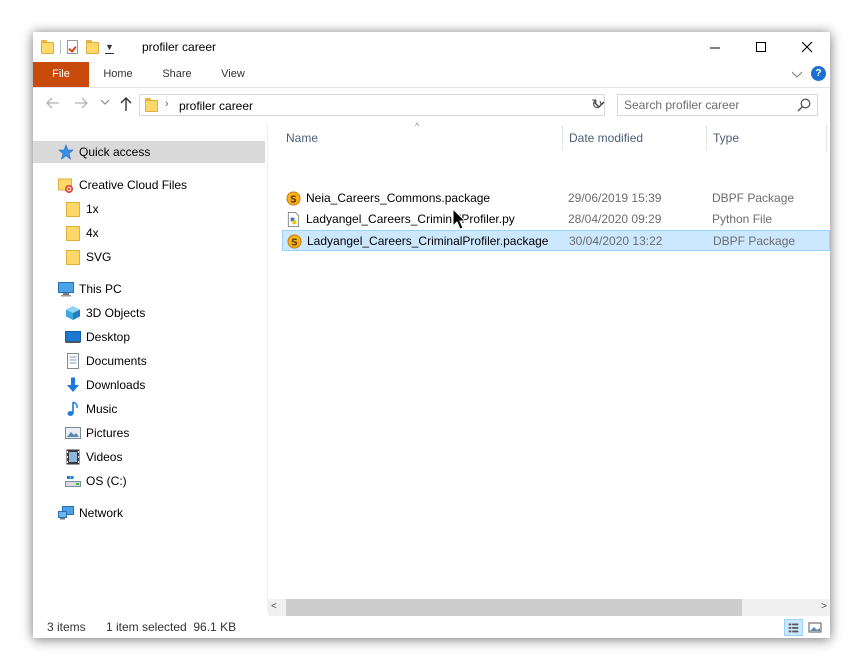 This screenshot has height=671, width=863. Describe the element at coordinates (616, 241) in the screenshot. I see `file-date: 30/04/2020 13:22` at that location.